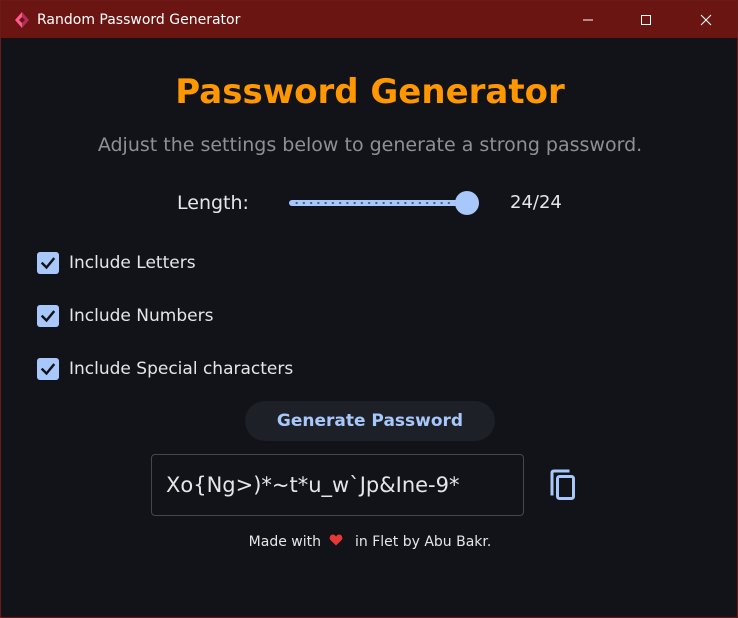  Describe the element at coordinates (22, 20) in the screenshot. I see `flet-logo-icon` at that location.